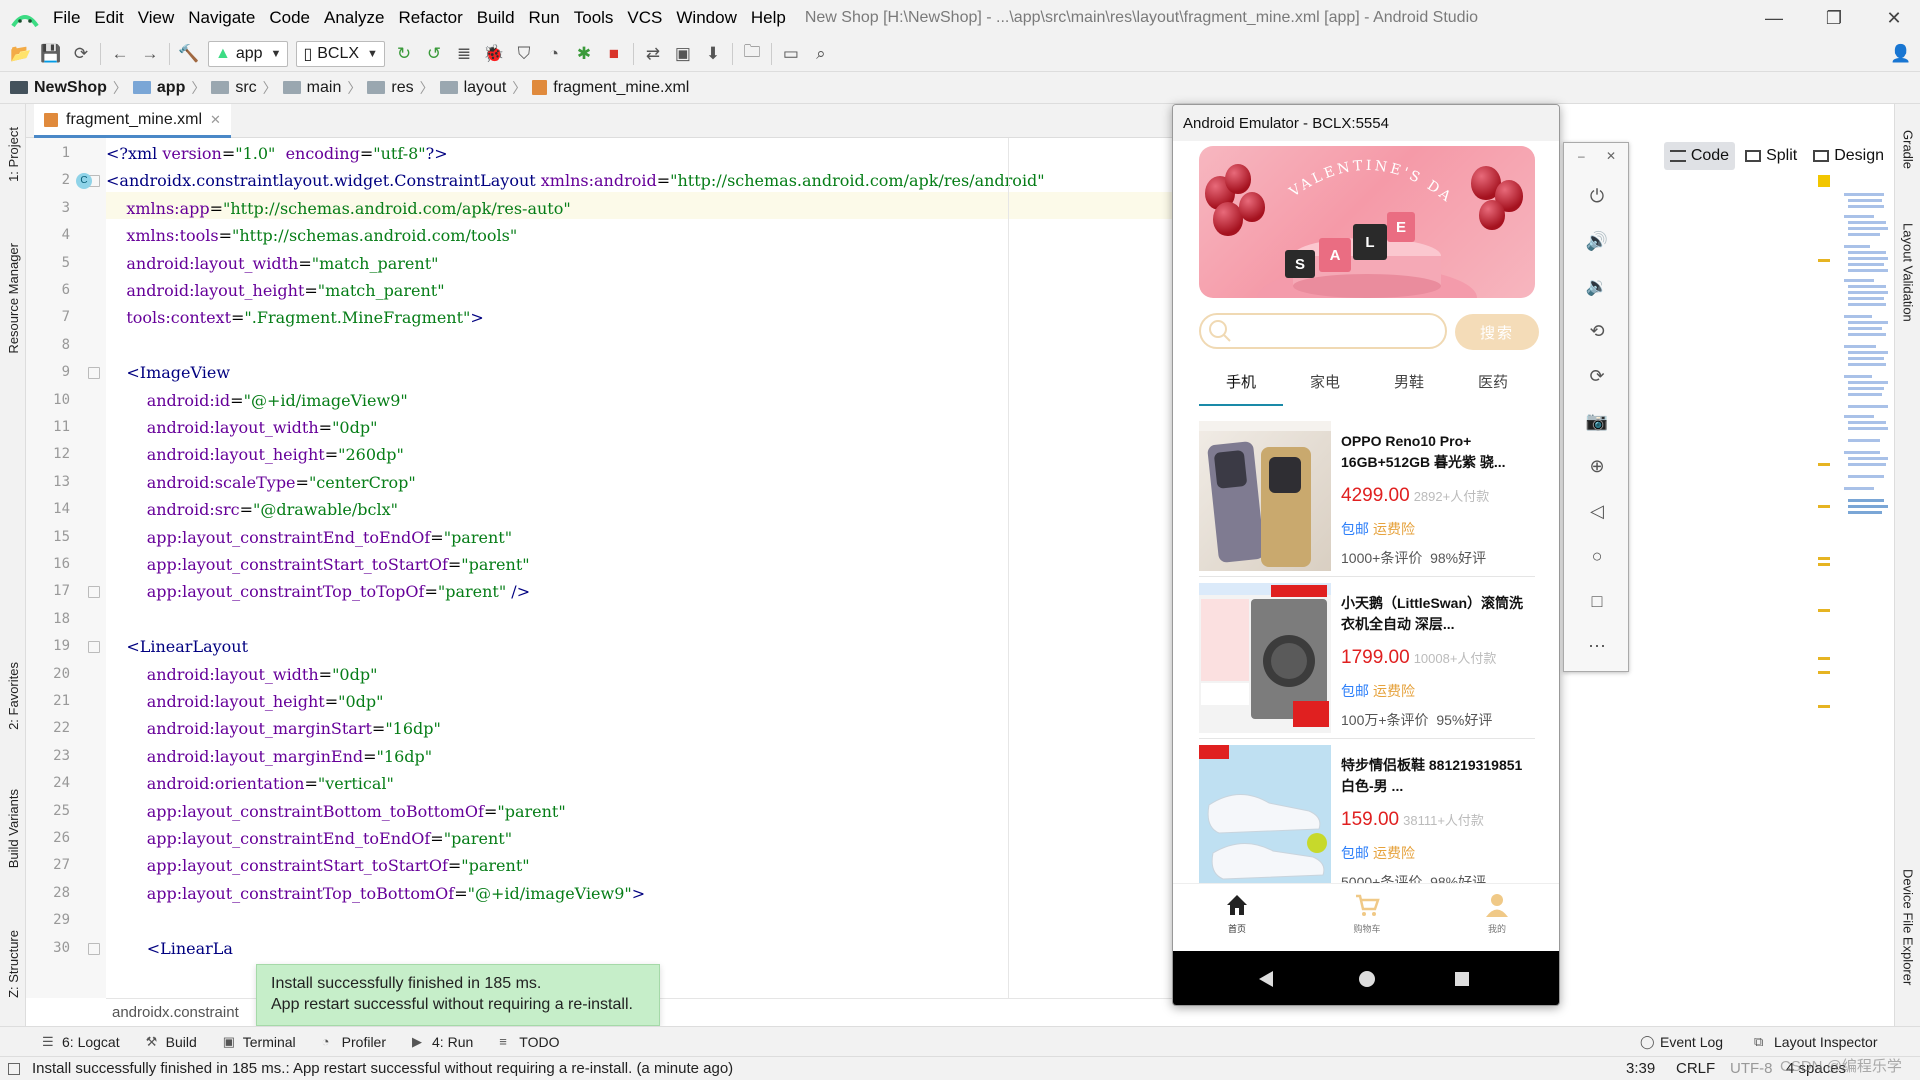  What do you see at coordinates (1834, 18) in the screenshot?
I see `maximize-button: ❐` at bounding box center [1834, 18].